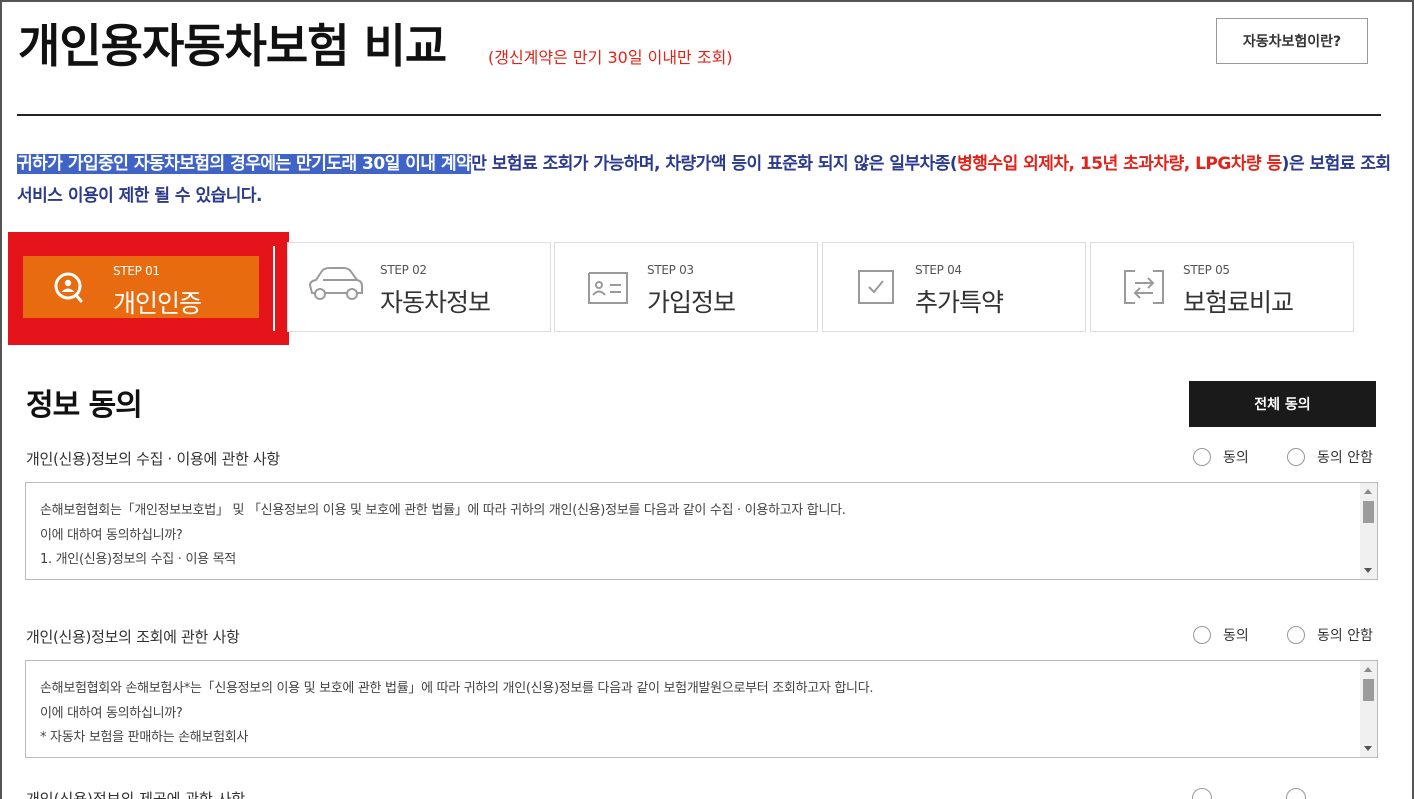 The image size is (1414, 799). I want to click on notice-restricted-vehicles: 병행수입 외제차, 15년 초과차량, LPG차량 등, so click(1119, 164).